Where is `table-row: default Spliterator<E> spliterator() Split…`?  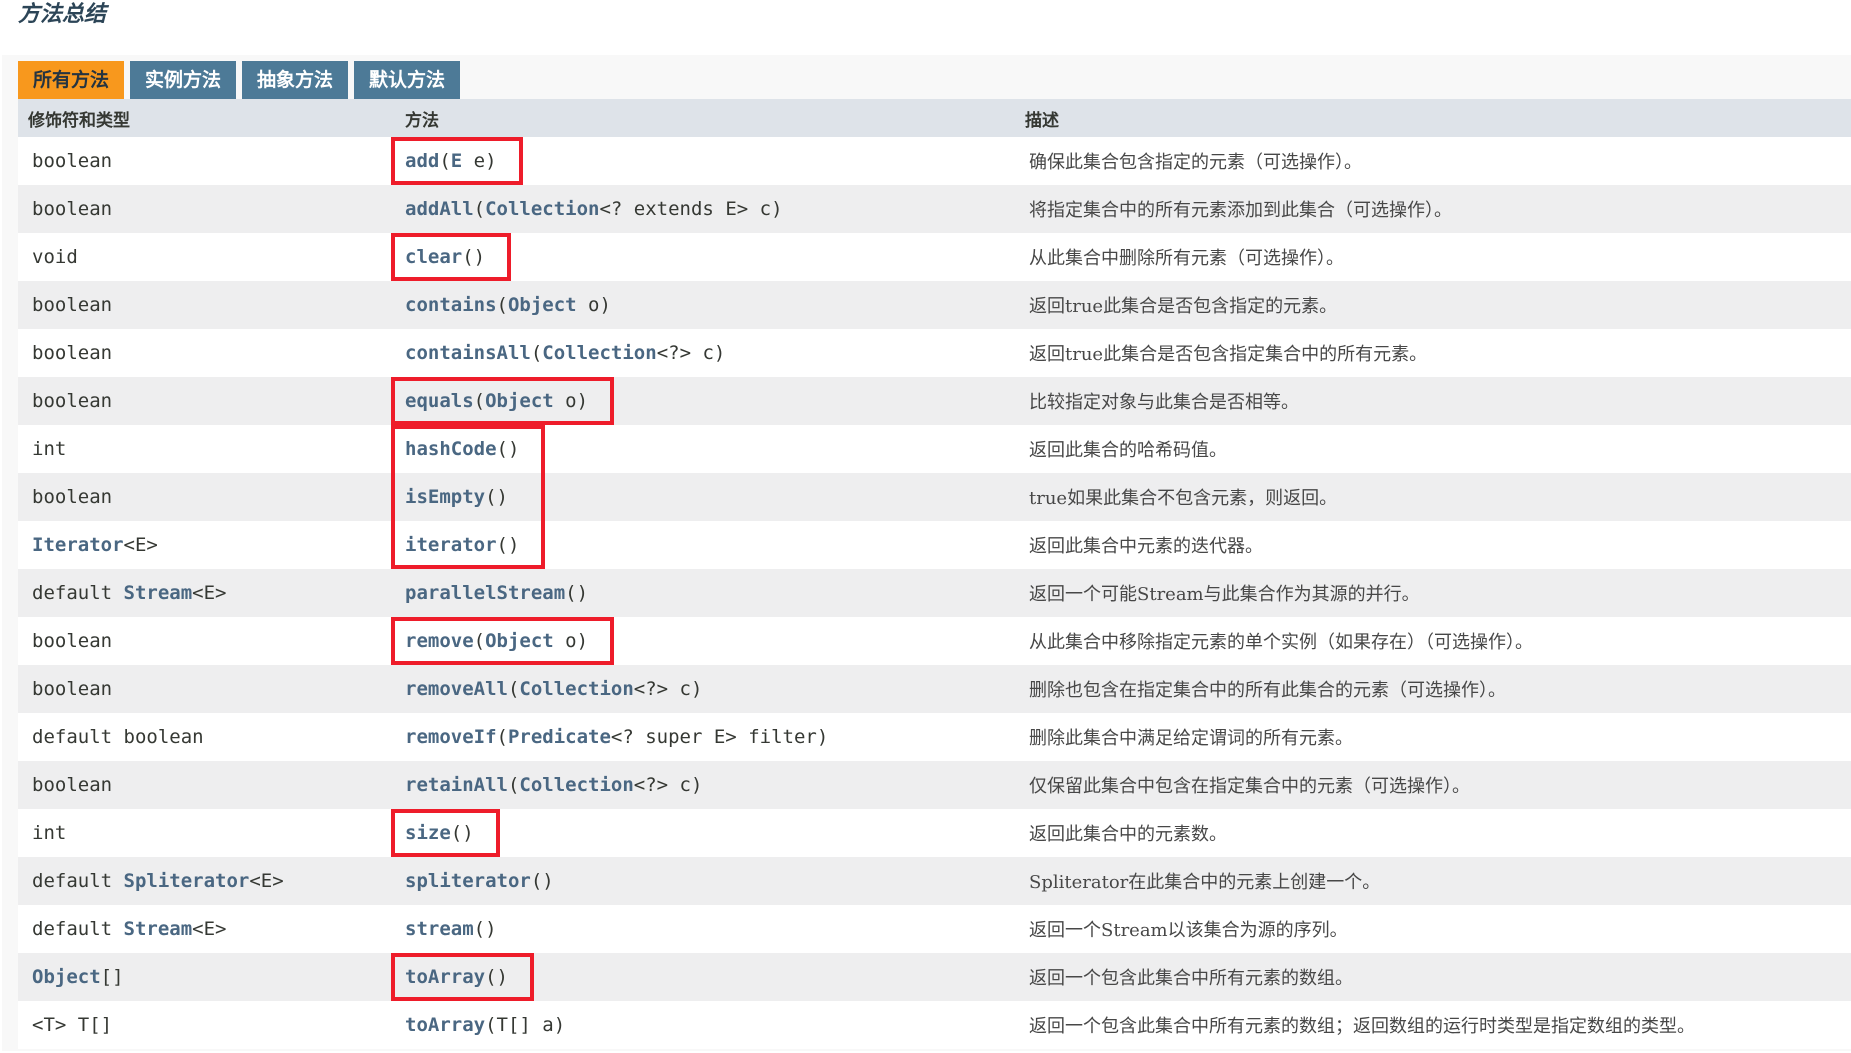 table-row: default Spliterator<E> spliterator() Split… is located at coordinates (934, 881).